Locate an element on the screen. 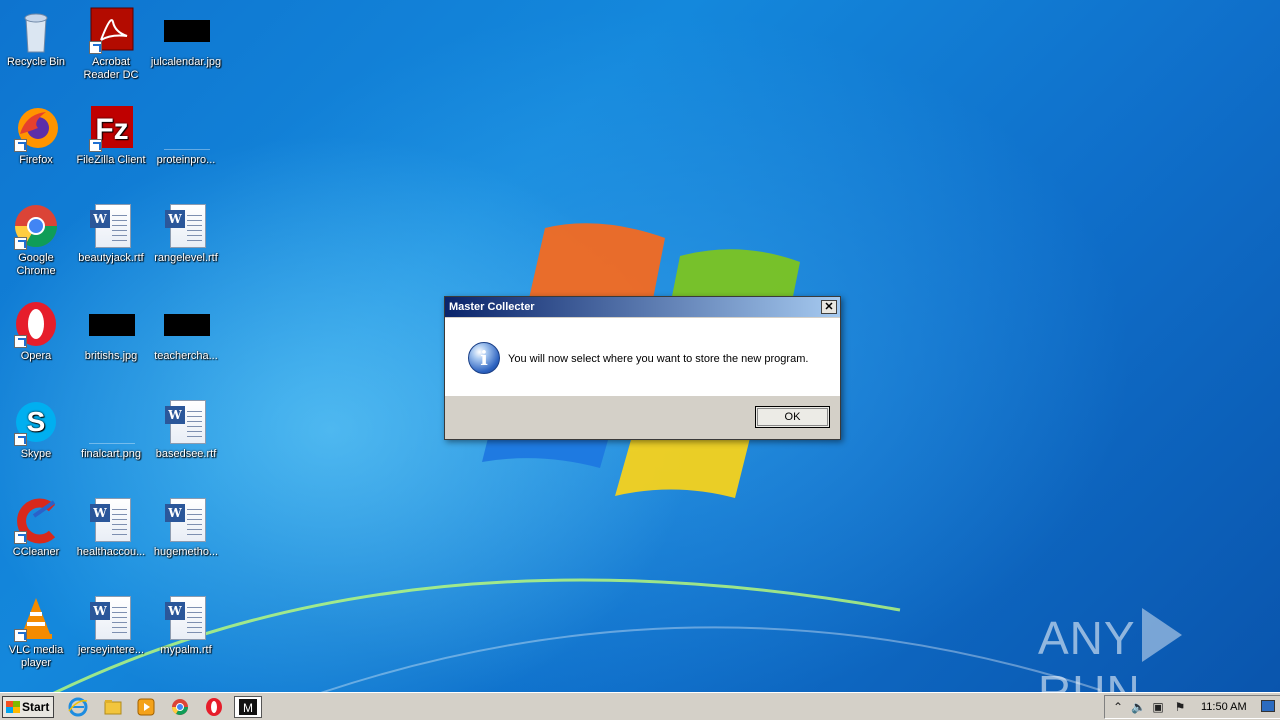 This screenshot has width=1280, height=720. svg-text: M is located at coordinates (248, 708).